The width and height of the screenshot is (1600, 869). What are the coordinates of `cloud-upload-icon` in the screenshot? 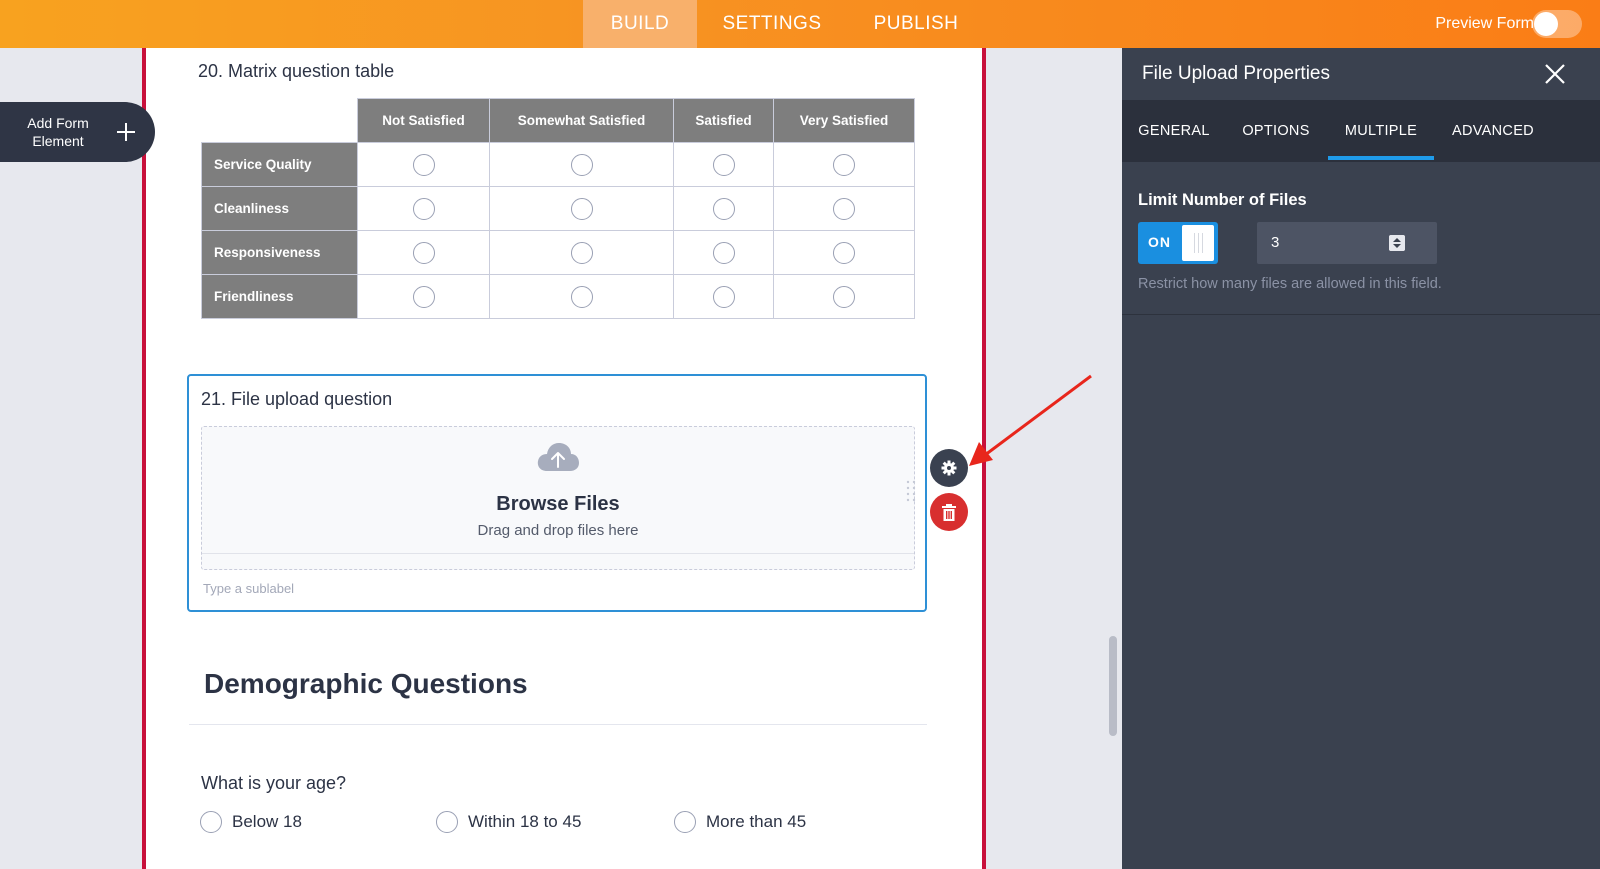 It's located at (558, 457).